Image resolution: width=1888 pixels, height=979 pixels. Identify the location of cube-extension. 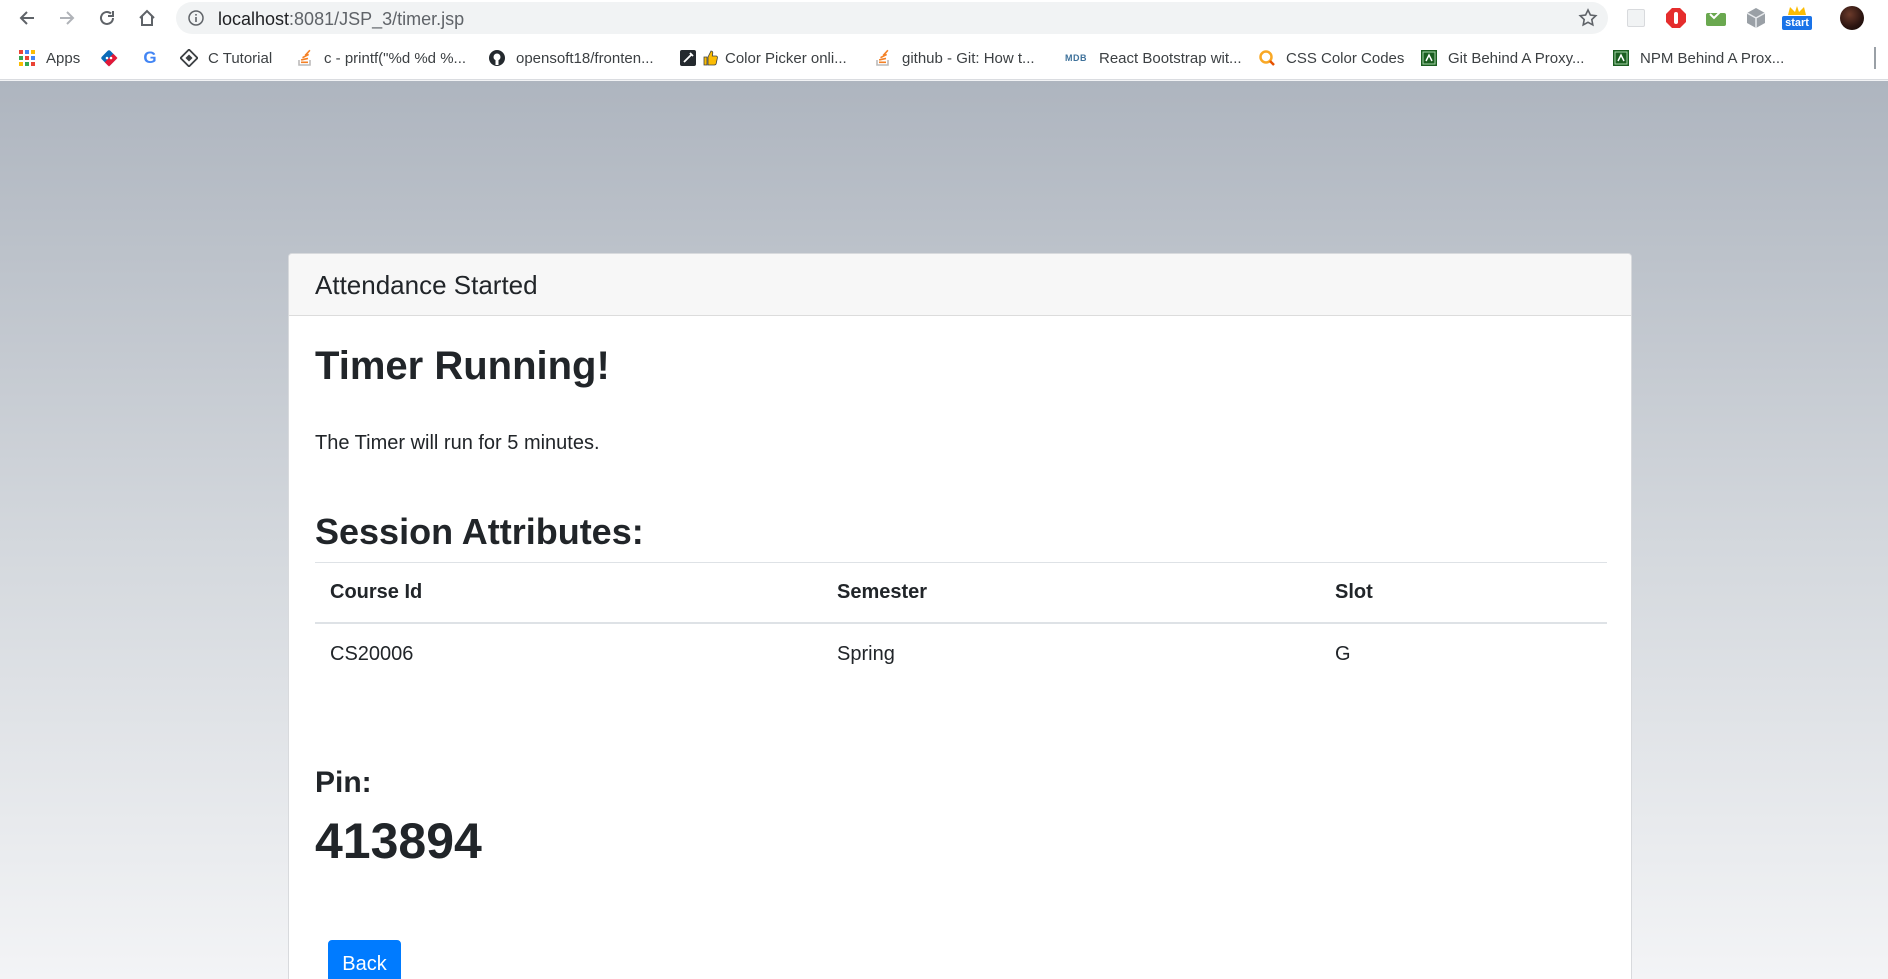
(1756, 18).